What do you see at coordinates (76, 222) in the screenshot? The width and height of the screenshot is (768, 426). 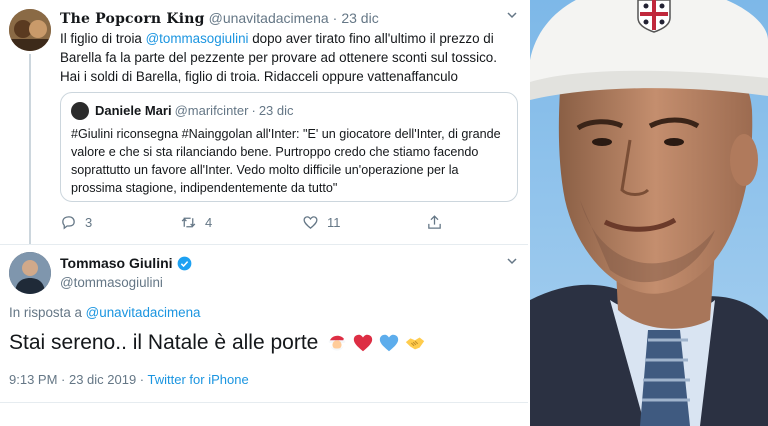 I see `reply-button: 3` at bounding box center [76, 222].